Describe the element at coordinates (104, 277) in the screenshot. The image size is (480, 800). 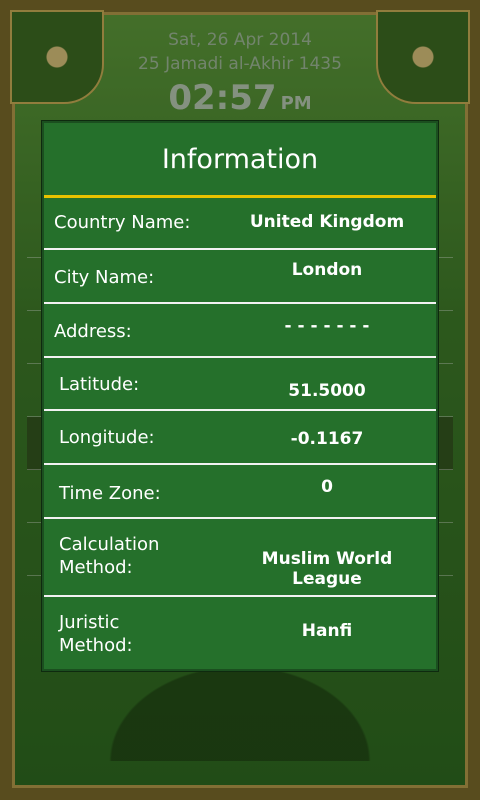
I see `city-label: City Name:` at that location.